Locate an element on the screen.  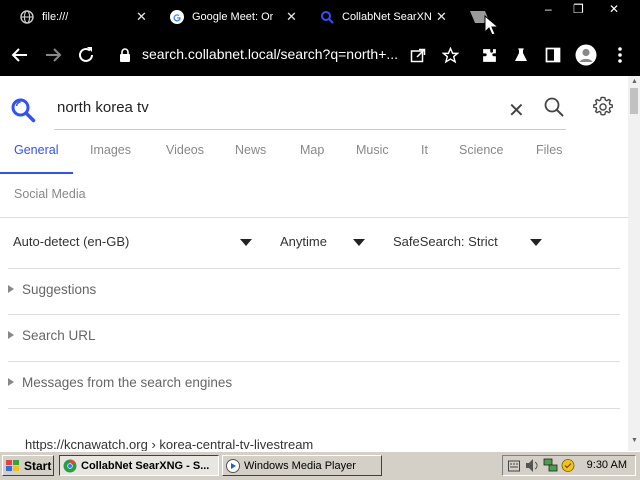
tab-science: Science is located at coordinates (481, 150).